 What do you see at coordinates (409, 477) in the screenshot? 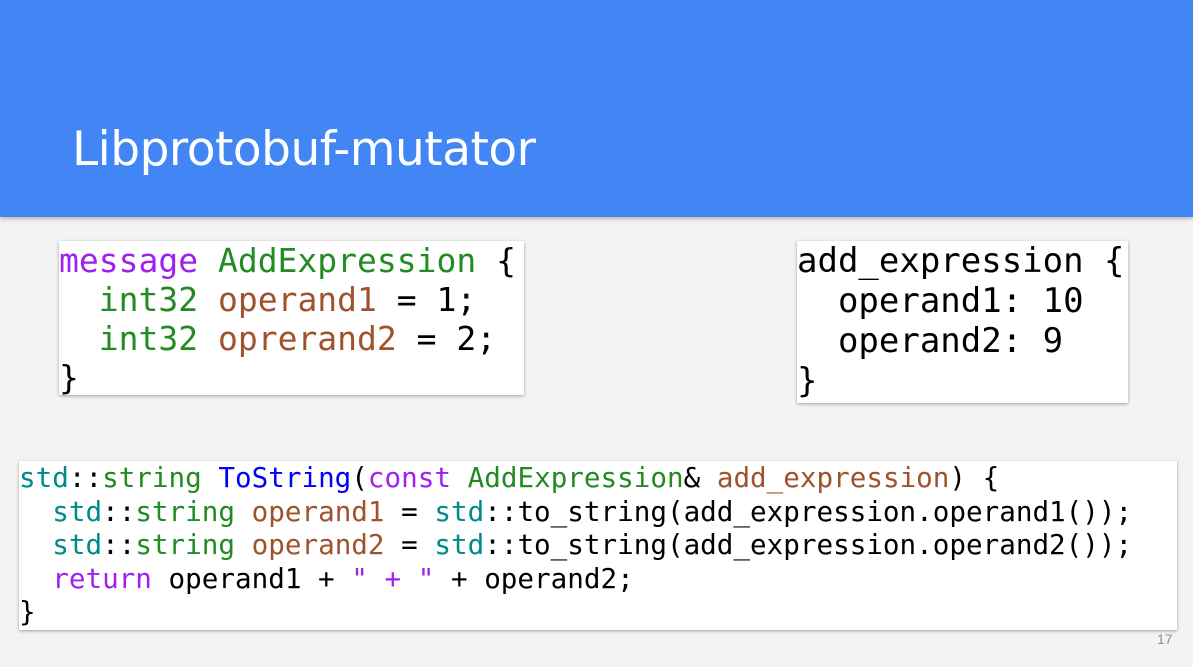
I see `code-token: const` at bounding box center [409, 477].